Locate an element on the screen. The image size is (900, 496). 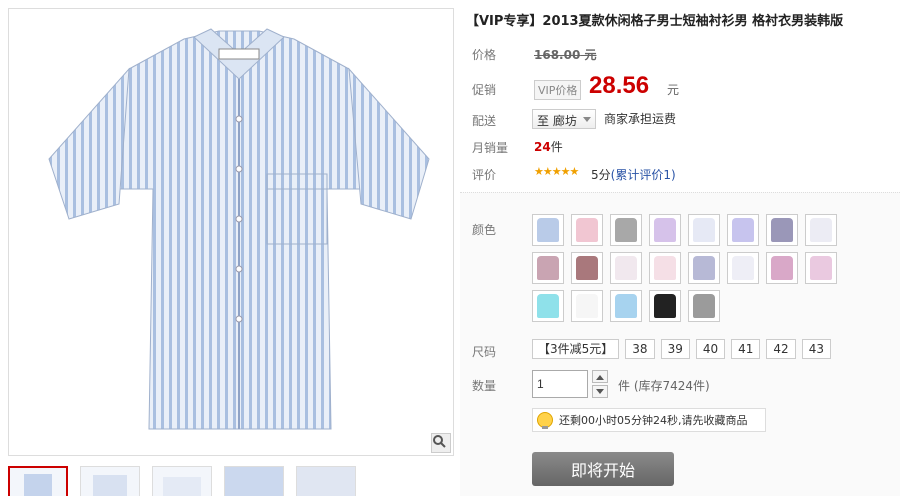
quantity-label: 数量 is located at coordinates (484, 386).